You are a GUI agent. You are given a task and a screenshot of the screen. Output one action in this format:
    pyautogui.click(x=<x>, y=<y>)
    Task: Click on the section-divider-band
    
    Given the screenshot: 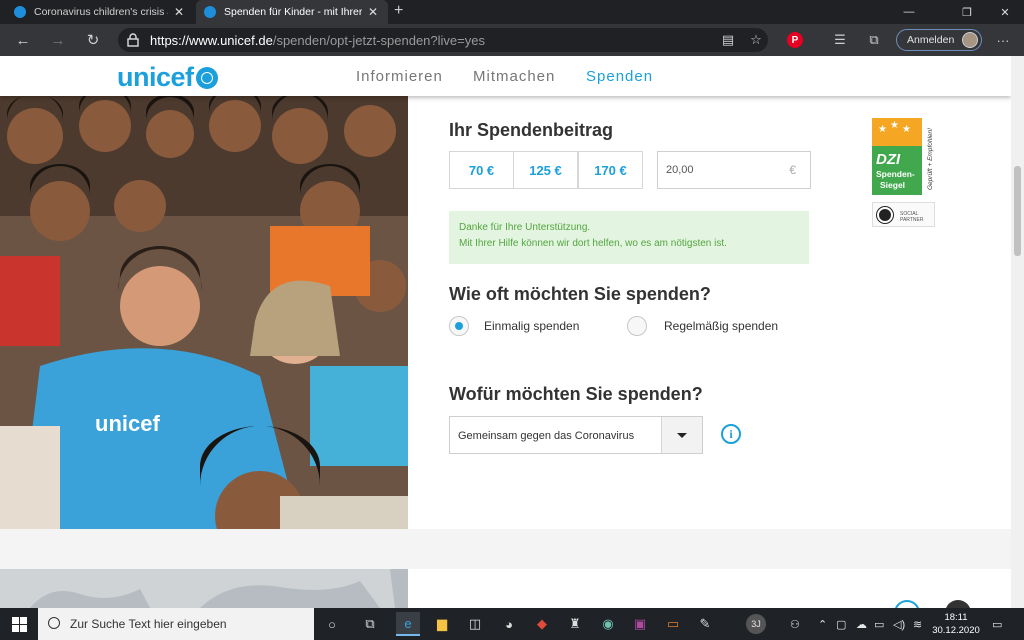 What is the action you would take?
    pyautogui.click(x=505, y=549)
    